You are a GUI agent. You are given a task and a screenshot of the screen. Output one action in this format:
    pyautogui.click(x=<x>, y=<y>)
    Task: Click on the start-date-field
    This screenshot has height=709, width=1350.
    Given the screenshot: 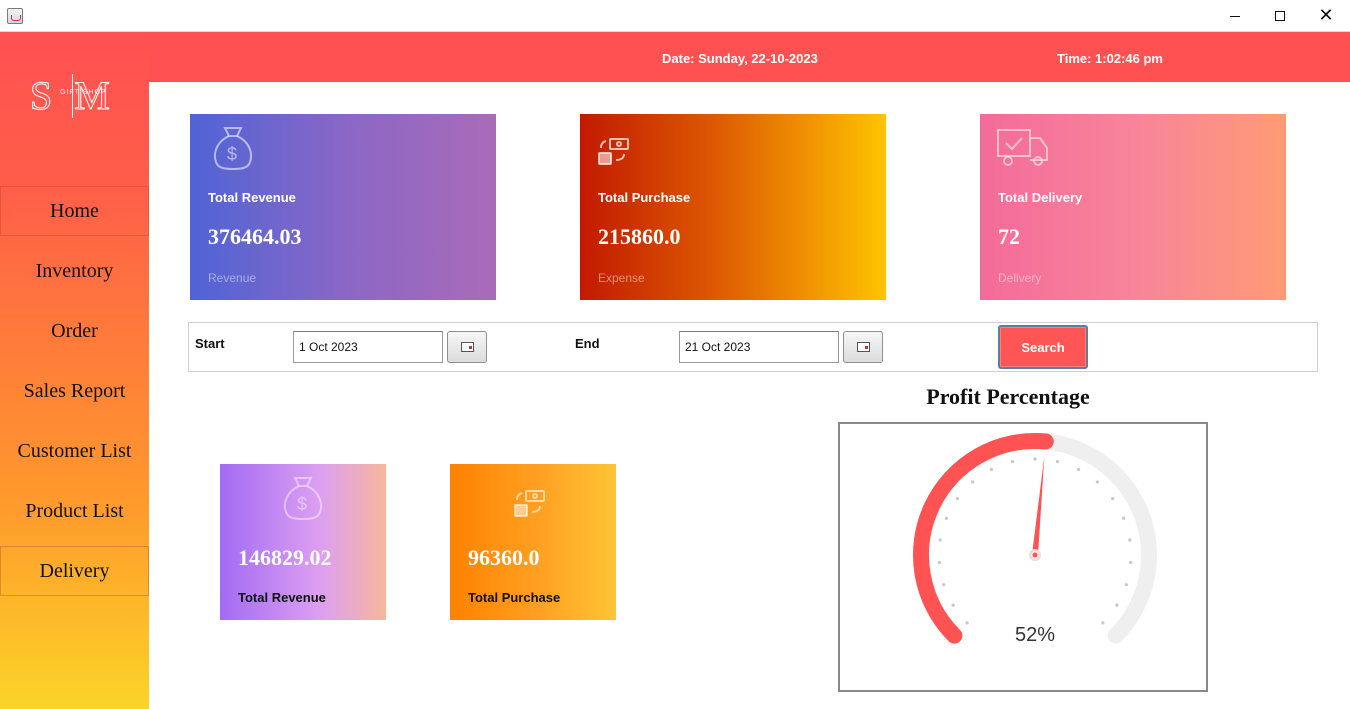 What is the action you would take?
    pyautogui.click(x=368, y=347)
    